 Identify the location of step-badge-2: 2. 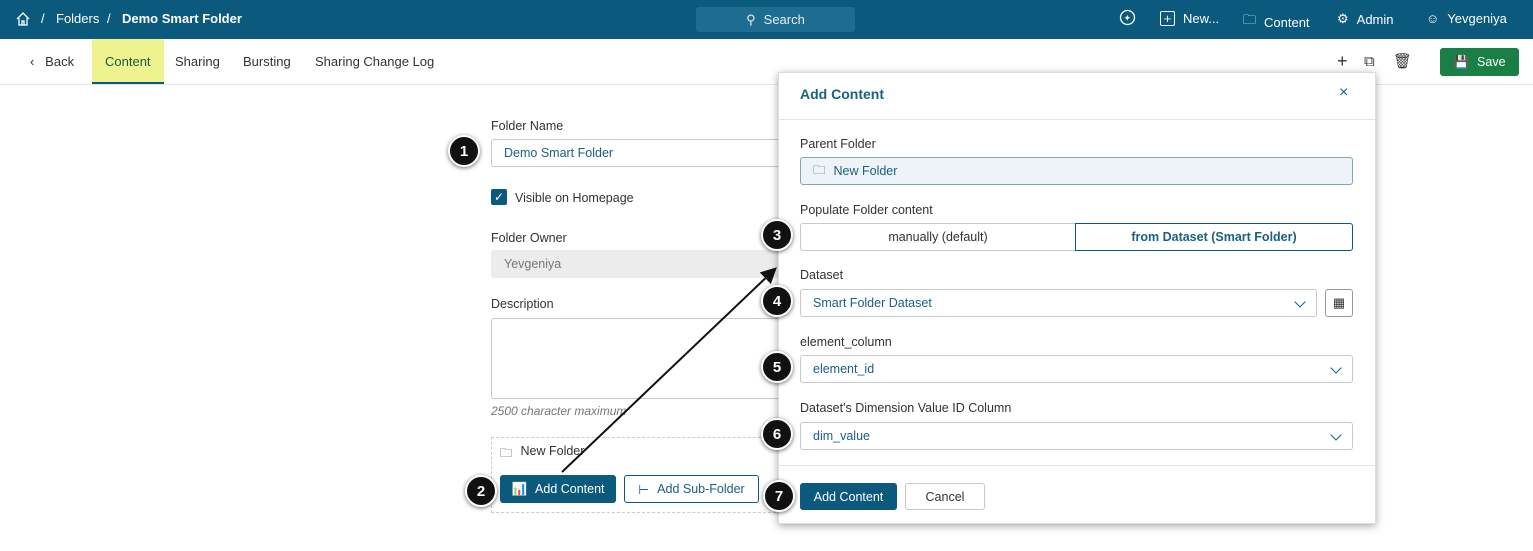
(481, 491).